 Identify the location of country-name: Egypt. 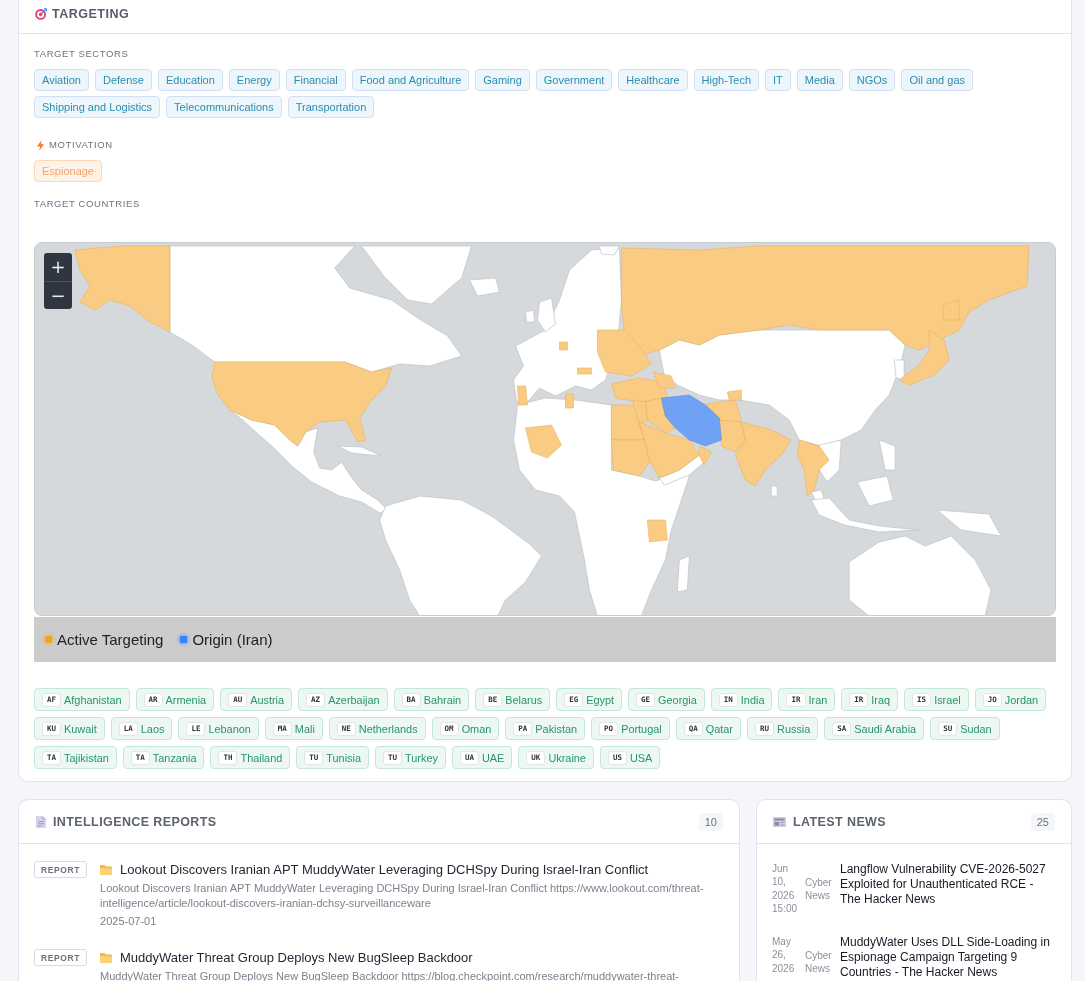
(600, 699).